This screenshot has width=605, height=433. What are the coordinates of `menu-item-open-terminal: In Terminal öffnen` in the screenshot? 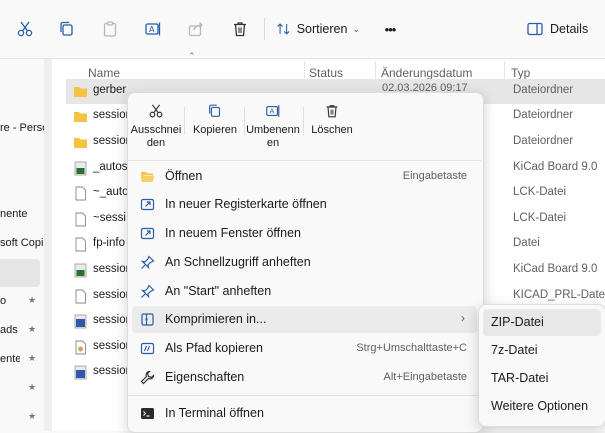 It's located at (304, 413).